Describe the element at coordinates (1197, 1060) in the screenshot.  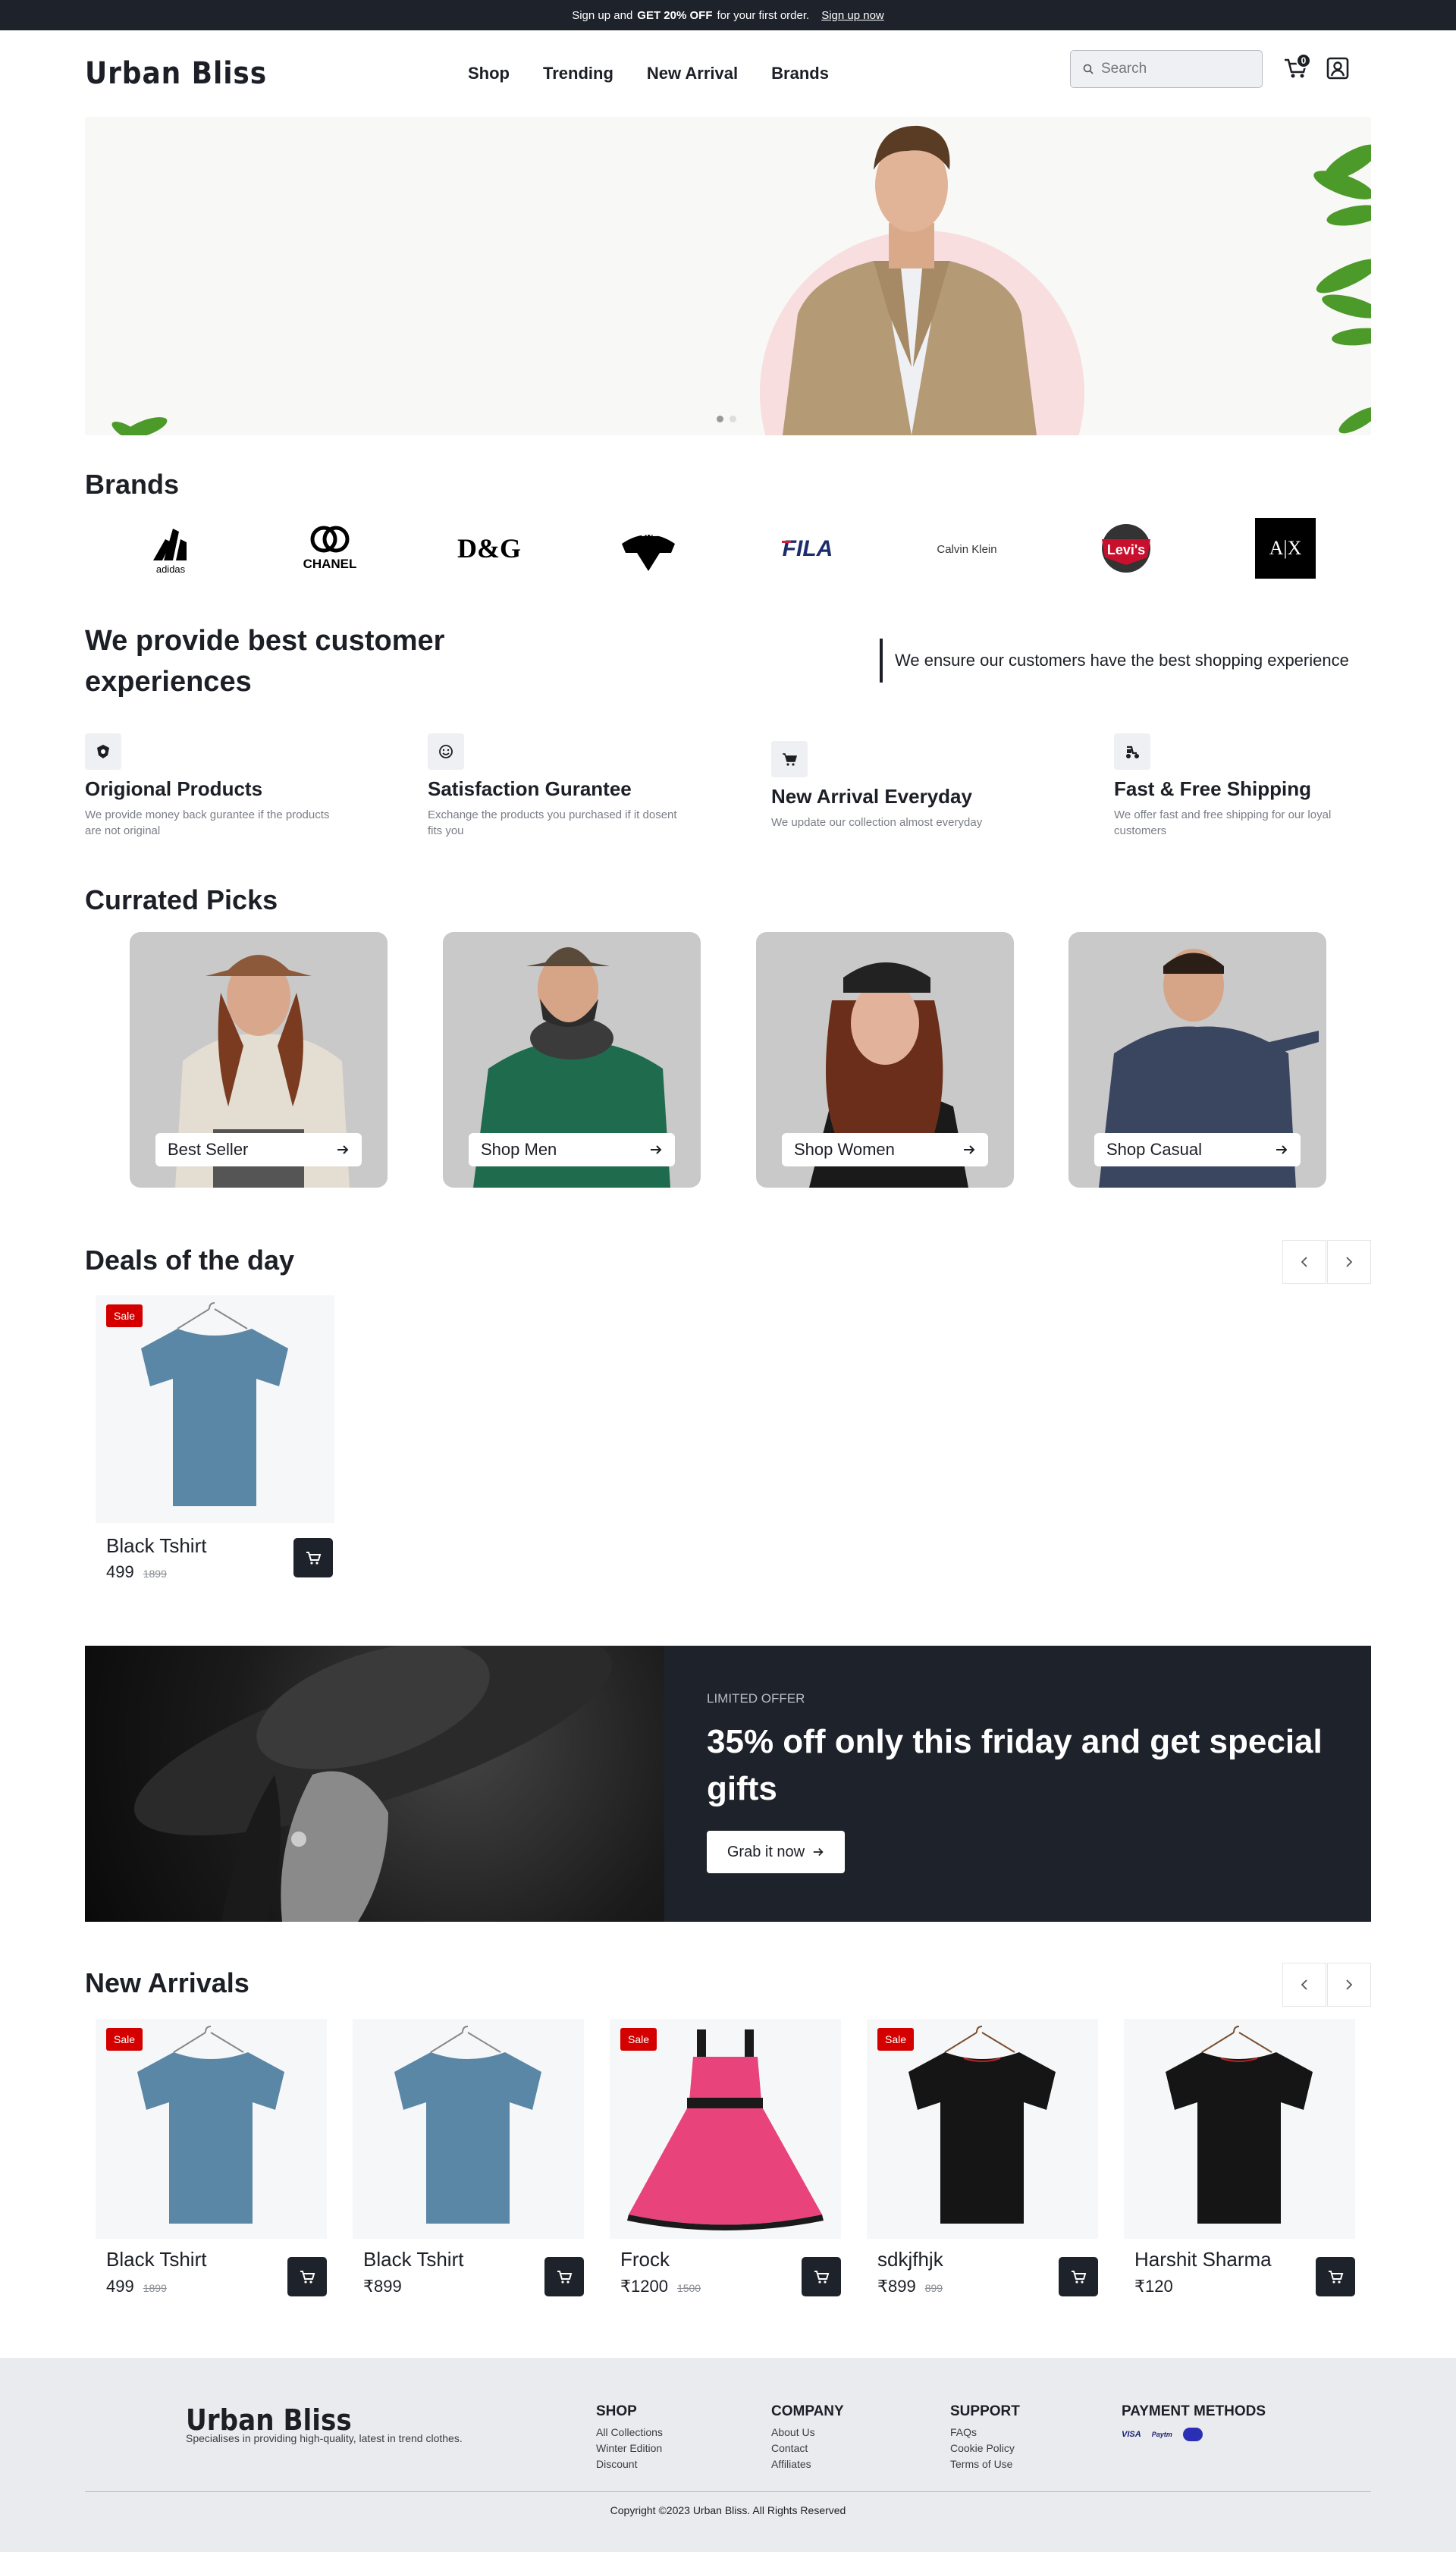
I see `pick-card-casual: Shop Casual` at that location.